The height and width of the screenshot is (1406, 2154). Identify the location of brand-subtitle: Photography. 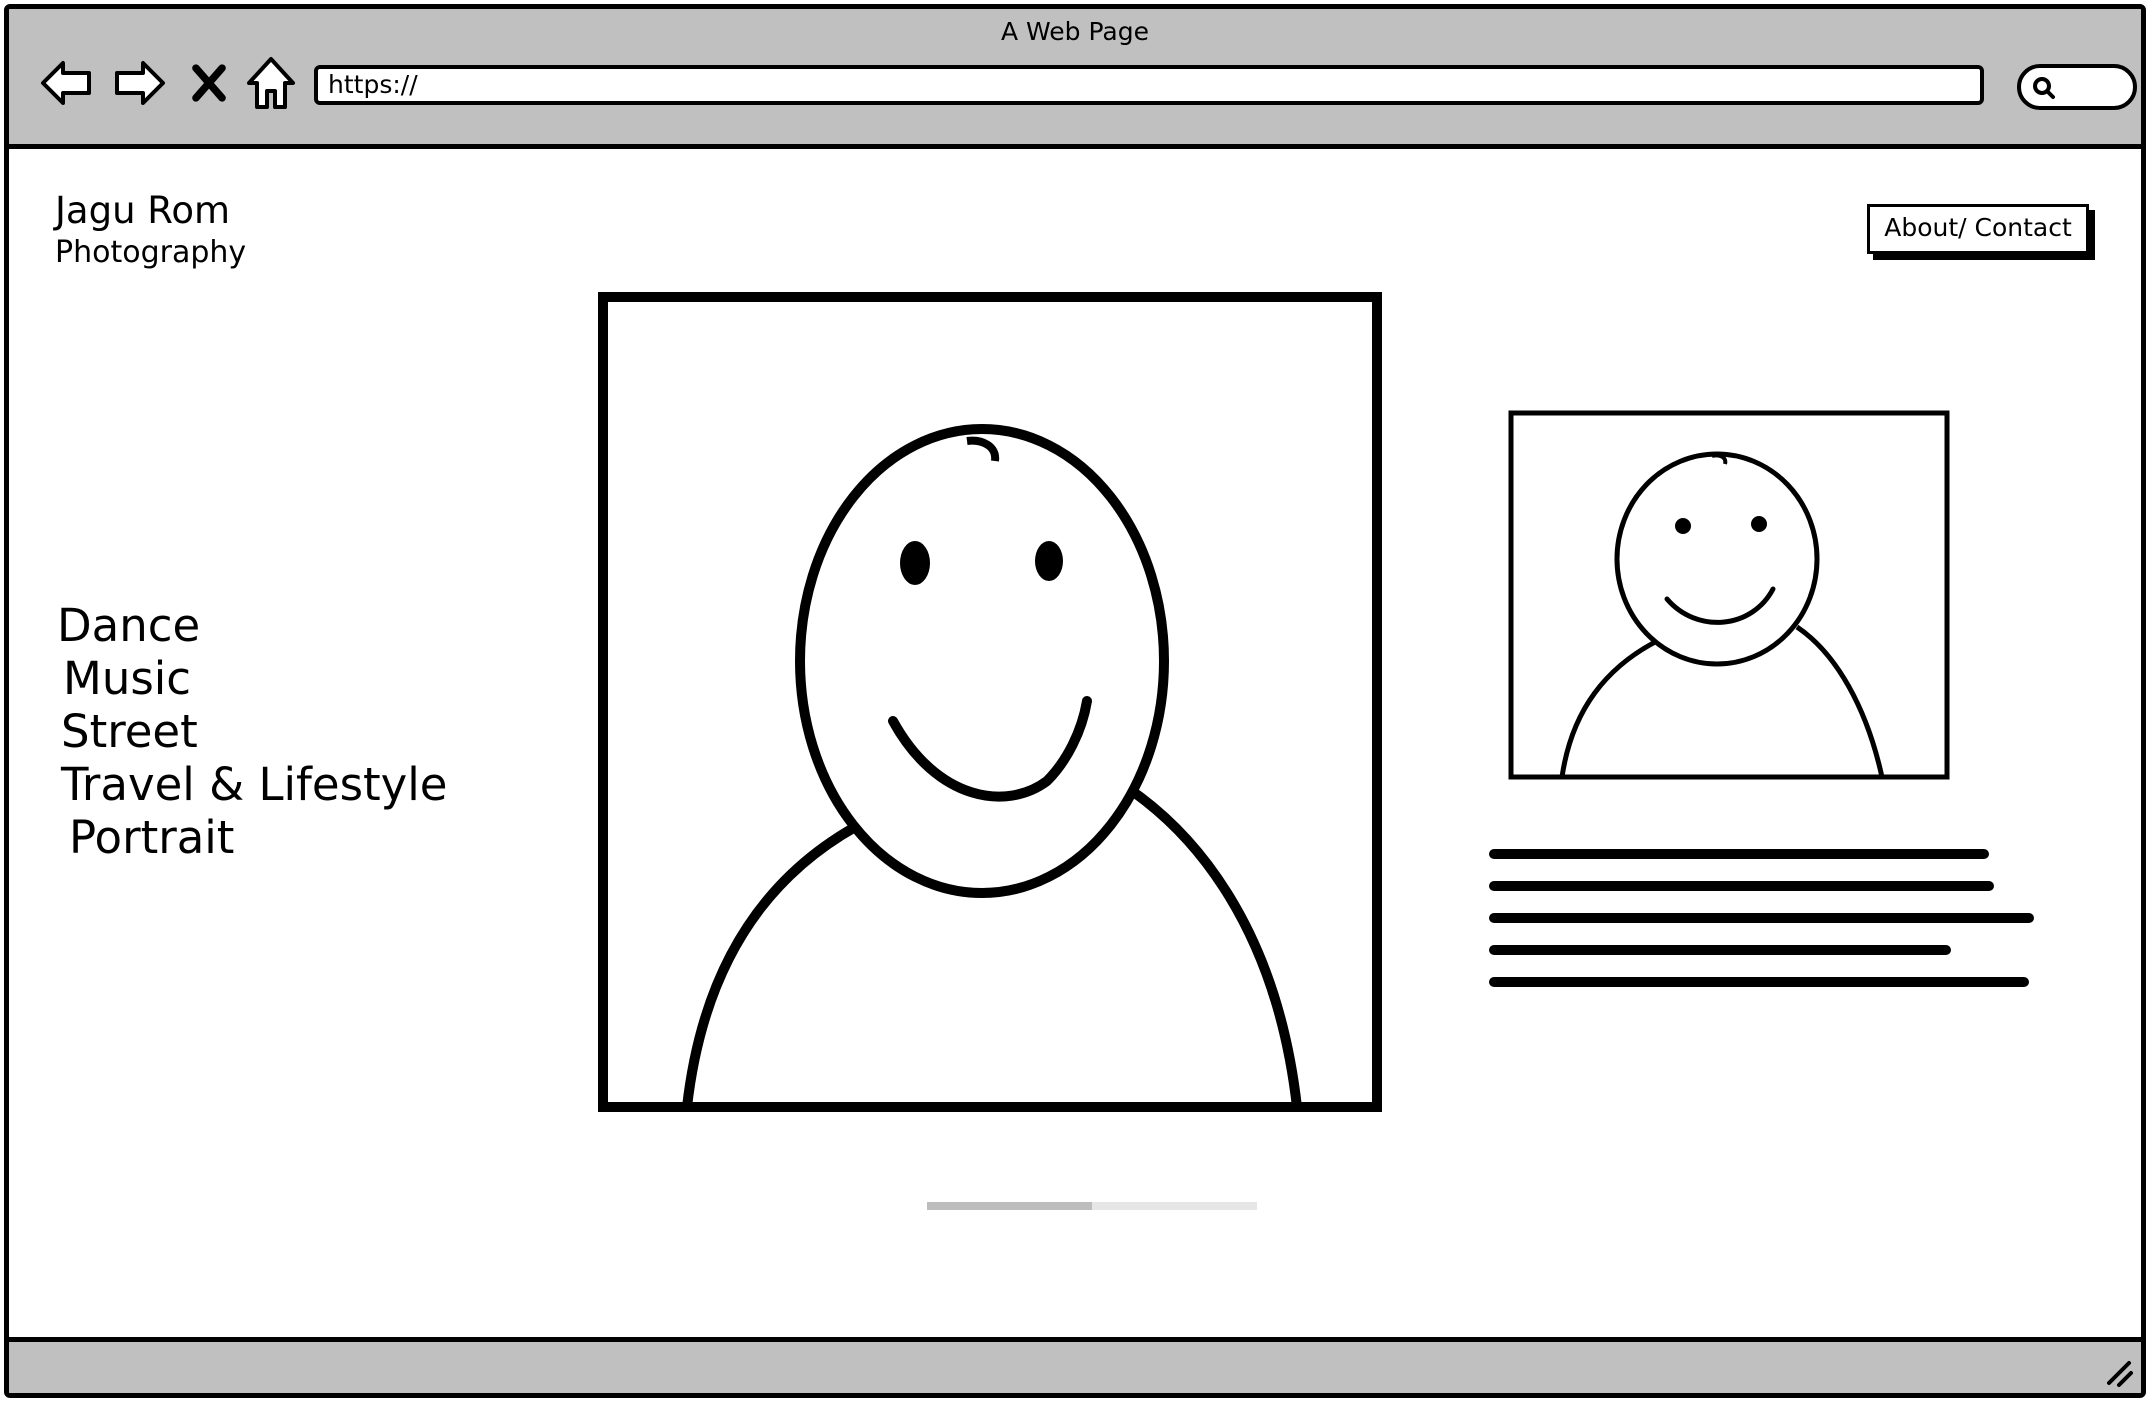
(151, 252).